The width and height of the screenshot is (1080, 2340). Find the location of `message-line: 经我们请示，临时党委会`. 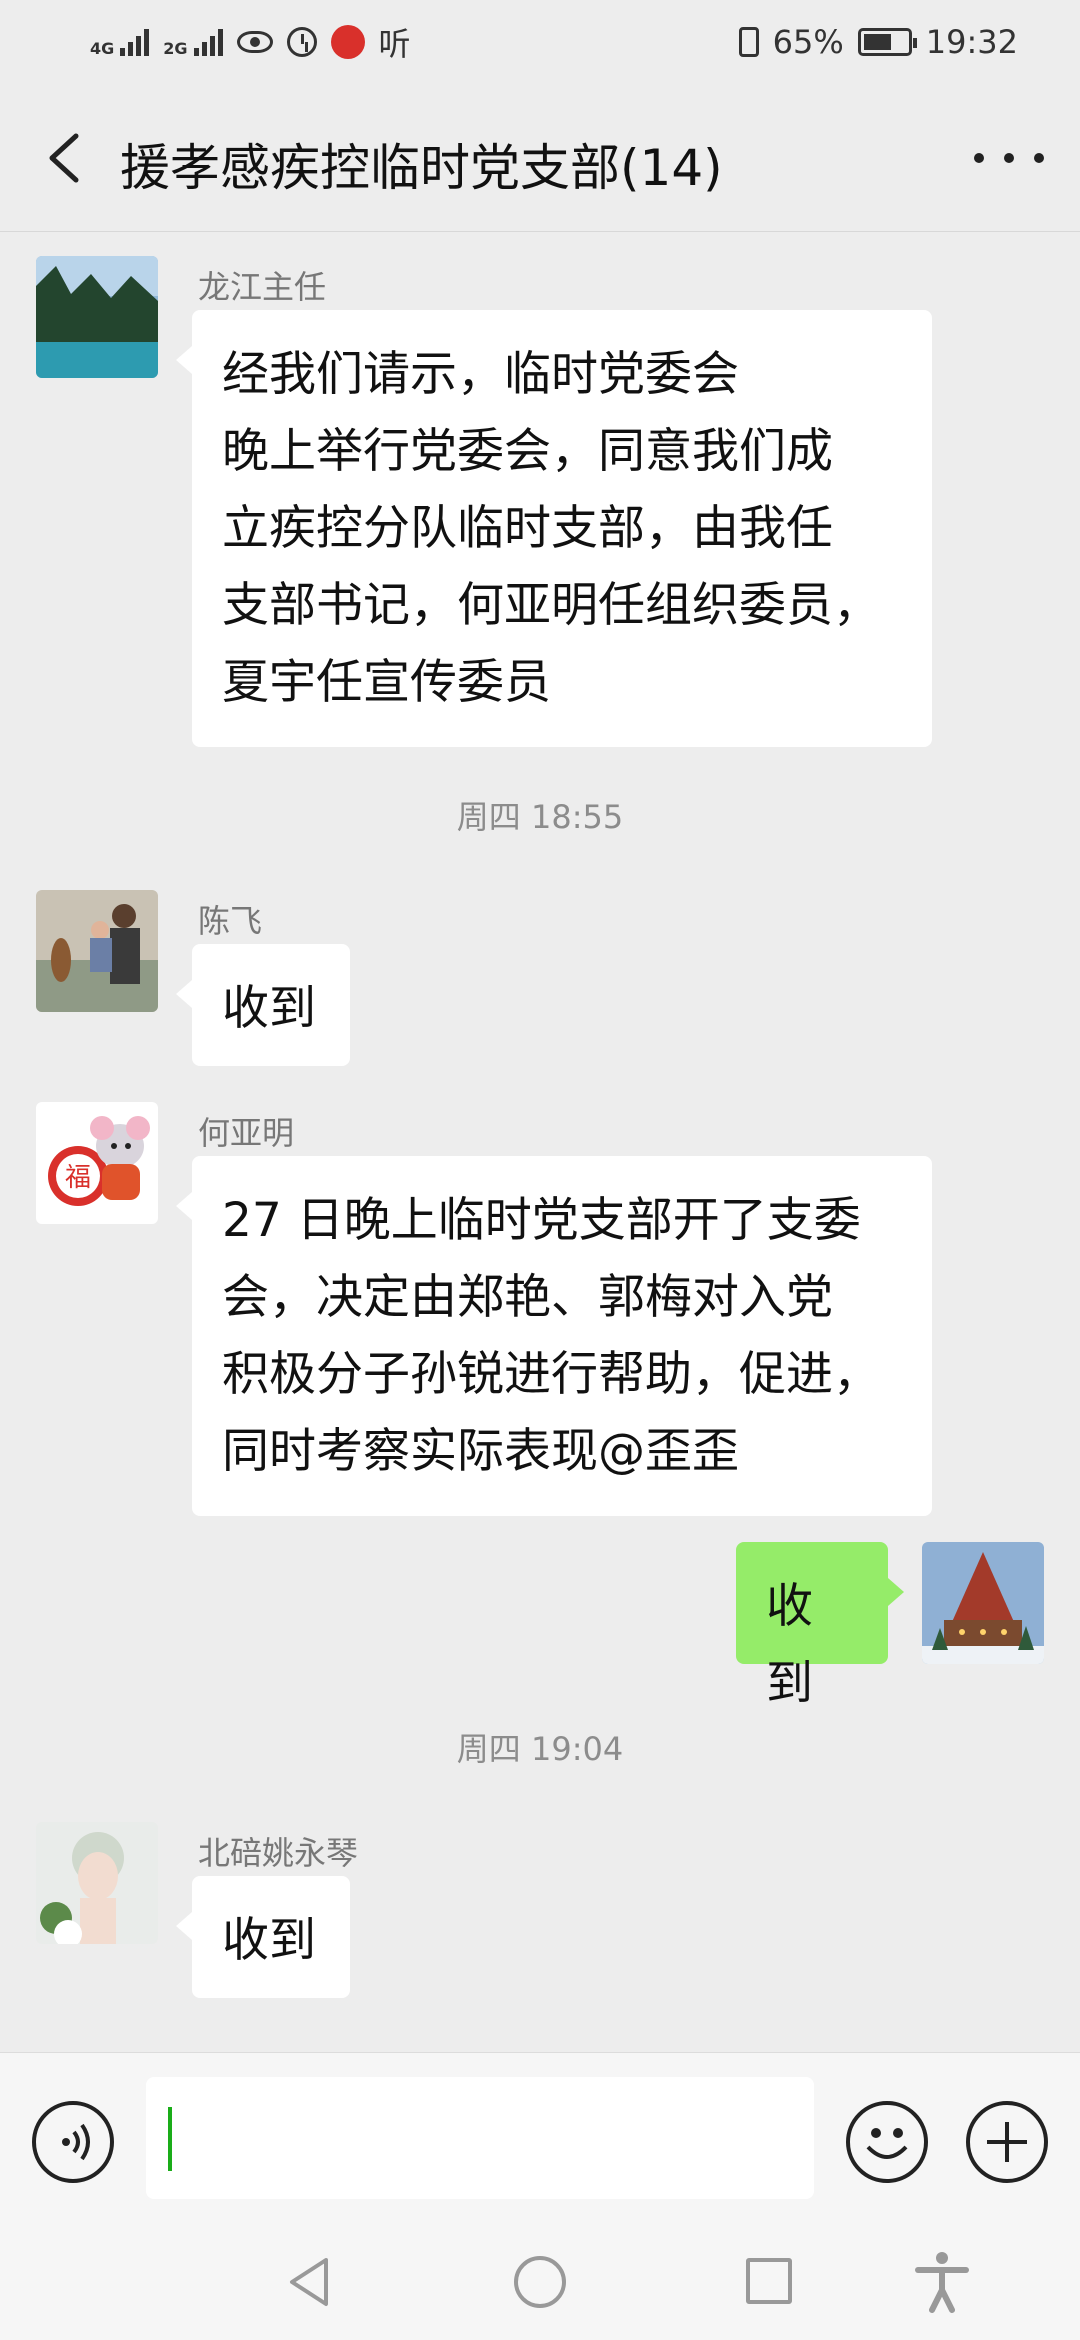

message-line: 经我们请示，临时党委会 is located at coordinates (480, 374).